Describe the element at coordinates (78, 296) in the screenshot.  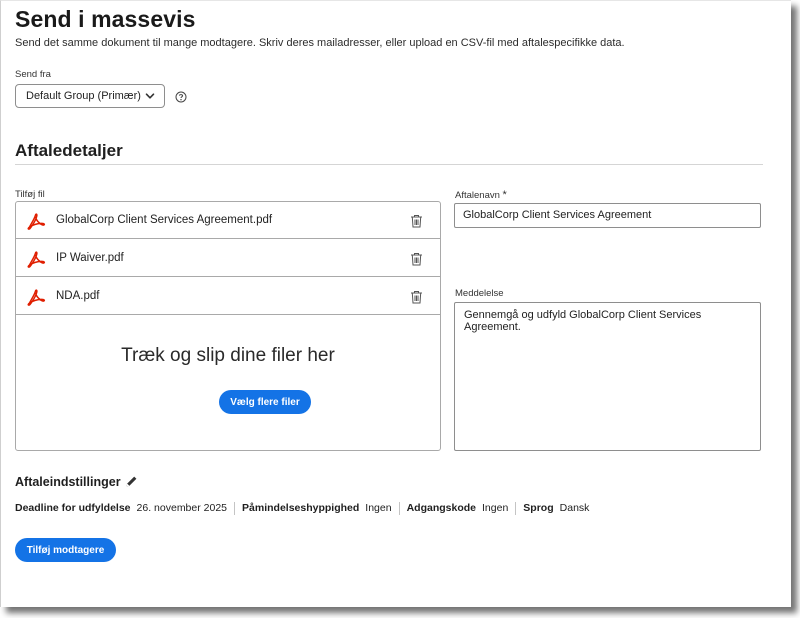
I see `file-name: NDA.pdf` at that location.